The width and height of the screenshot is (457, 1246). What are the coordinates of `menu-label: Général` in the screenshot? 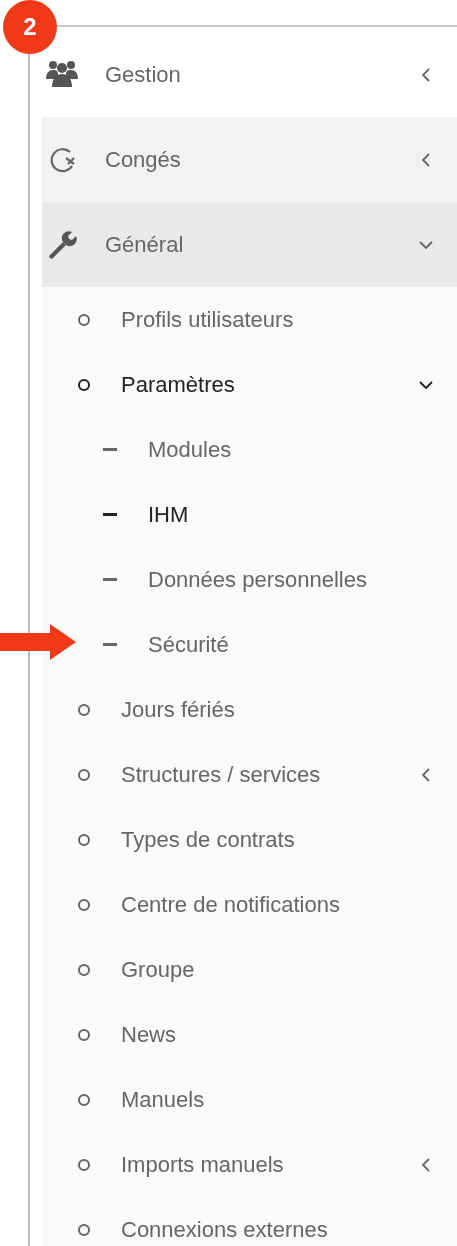 It's located at (145, 244).